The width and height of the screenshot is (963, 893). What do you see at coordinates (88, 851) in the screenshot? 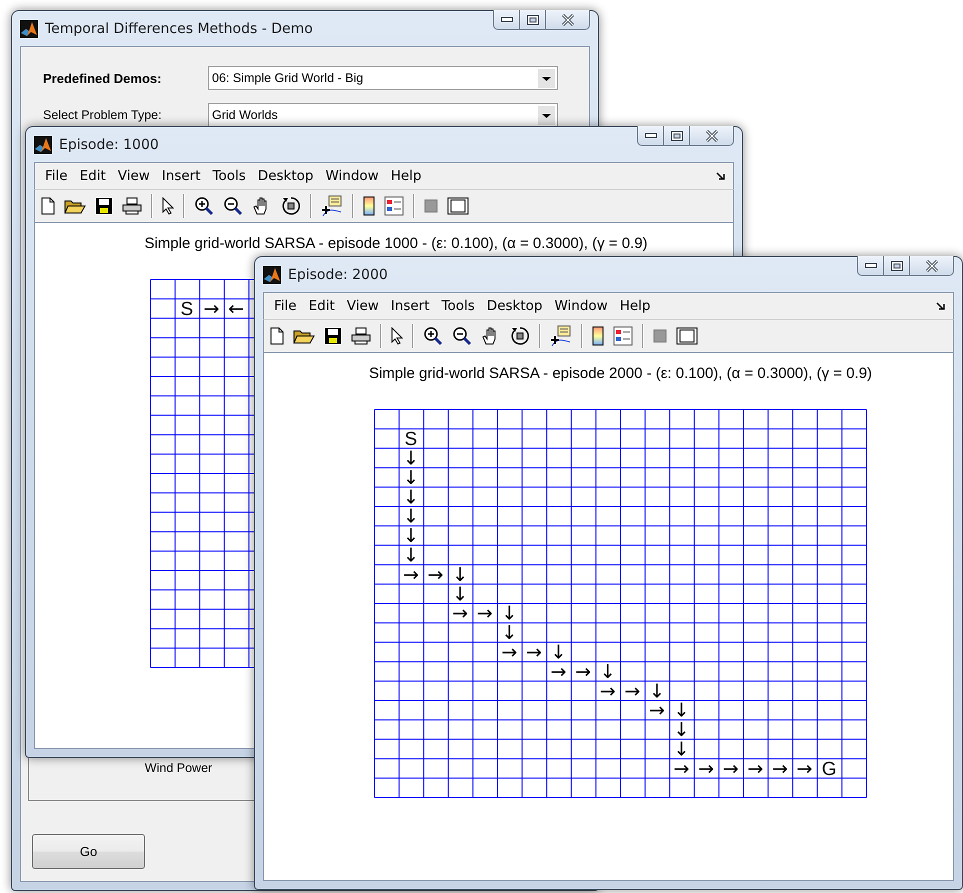
I see `go-button: Go` at bounding box center [88, 851].